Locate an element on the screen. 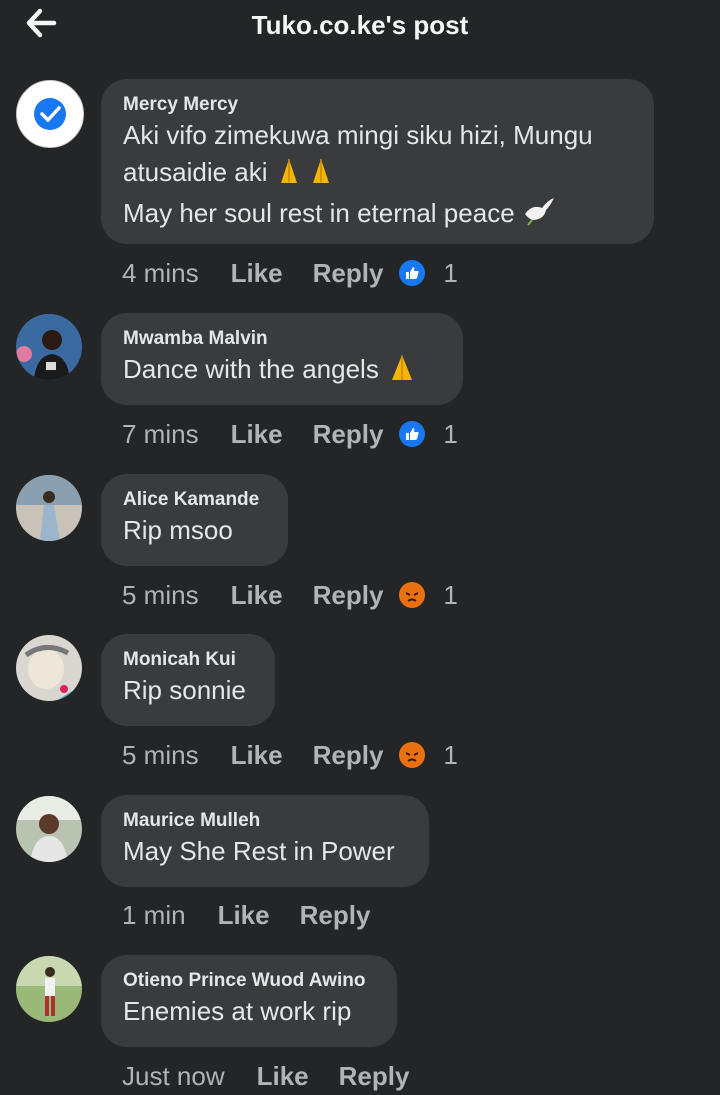 Image resolution: width=720 pixels, height=1095 pixels. verified-check-icon is located at coordinates (50, 114).